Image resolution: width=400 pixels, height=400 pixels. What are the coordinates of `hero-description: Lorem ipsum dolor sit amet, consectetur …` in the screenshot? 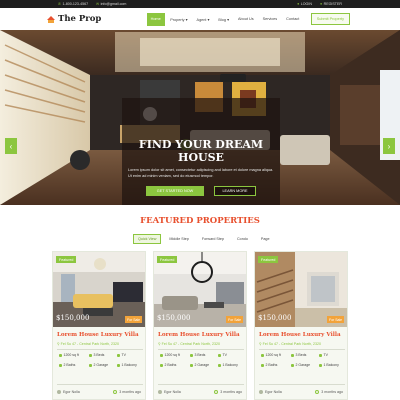 It's located at (201, 173).